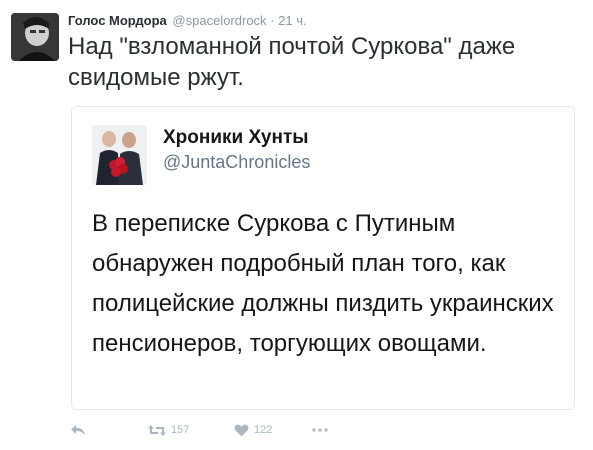 This screenshot has height=450, width=593. Describe the element at coordinates (236, 162) in the screenshot. I see `quoted-handle: @JuntaChronicles` at that location.